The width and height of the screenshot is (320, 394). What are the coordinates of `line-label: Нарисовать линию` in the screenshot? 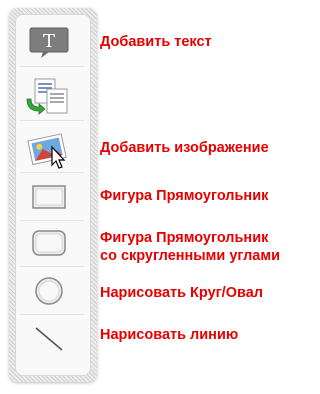 It's located at (169, 335).